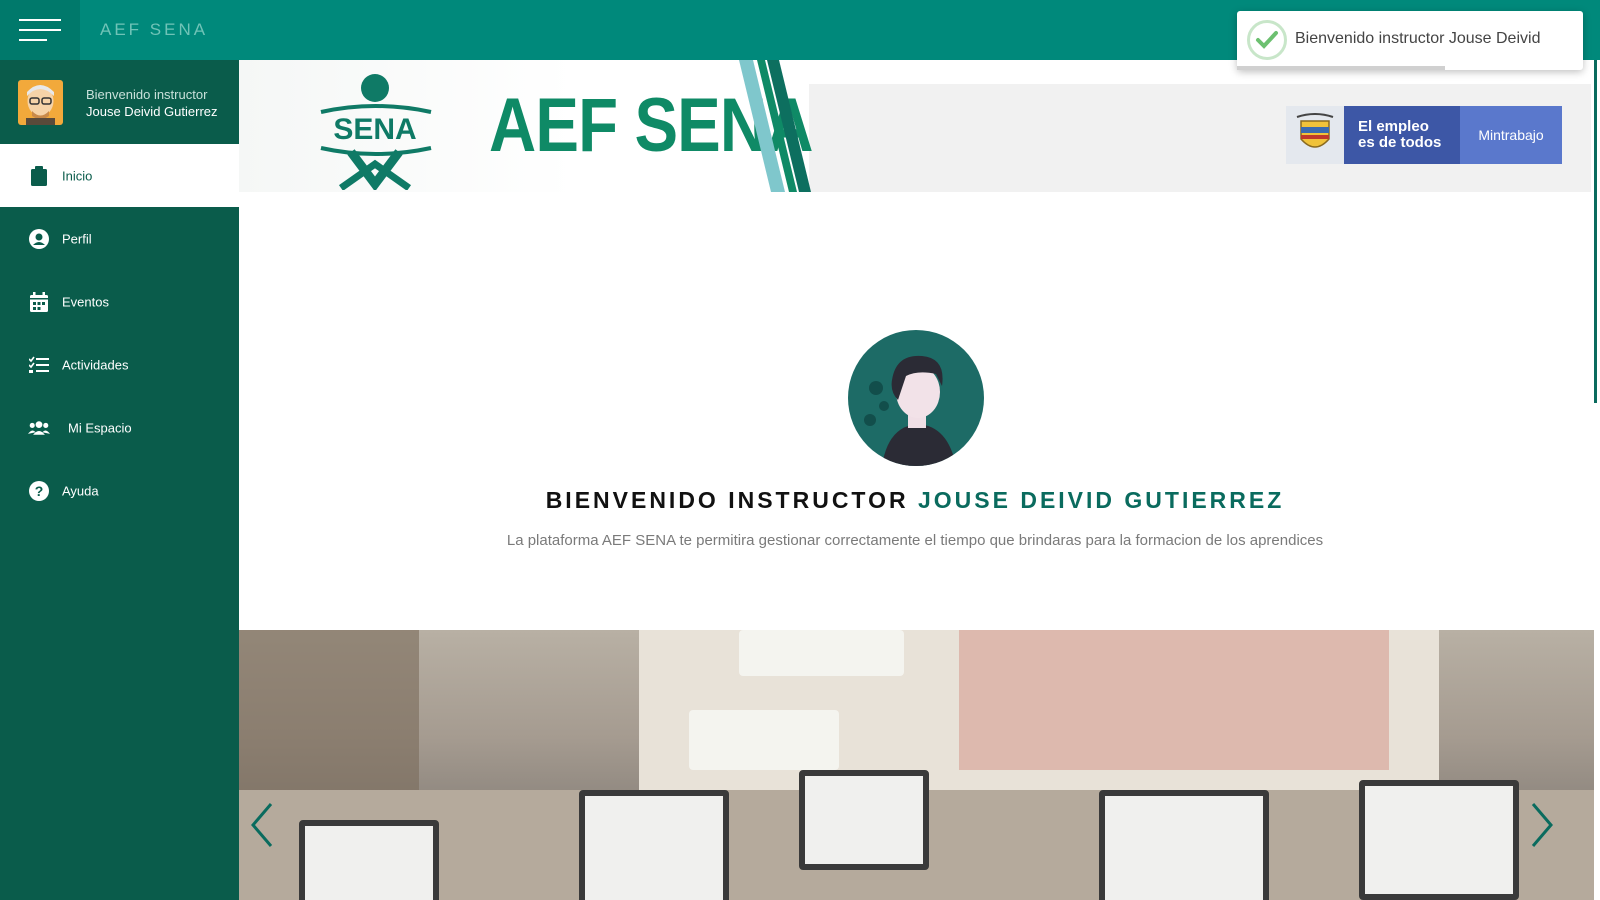 The height and width of the screenshot is (900, 1600). What do you see at coordinates (1174, 700) in the screenshot?
I see `carousel-photo-projection` at bounding box center [1174, 700].